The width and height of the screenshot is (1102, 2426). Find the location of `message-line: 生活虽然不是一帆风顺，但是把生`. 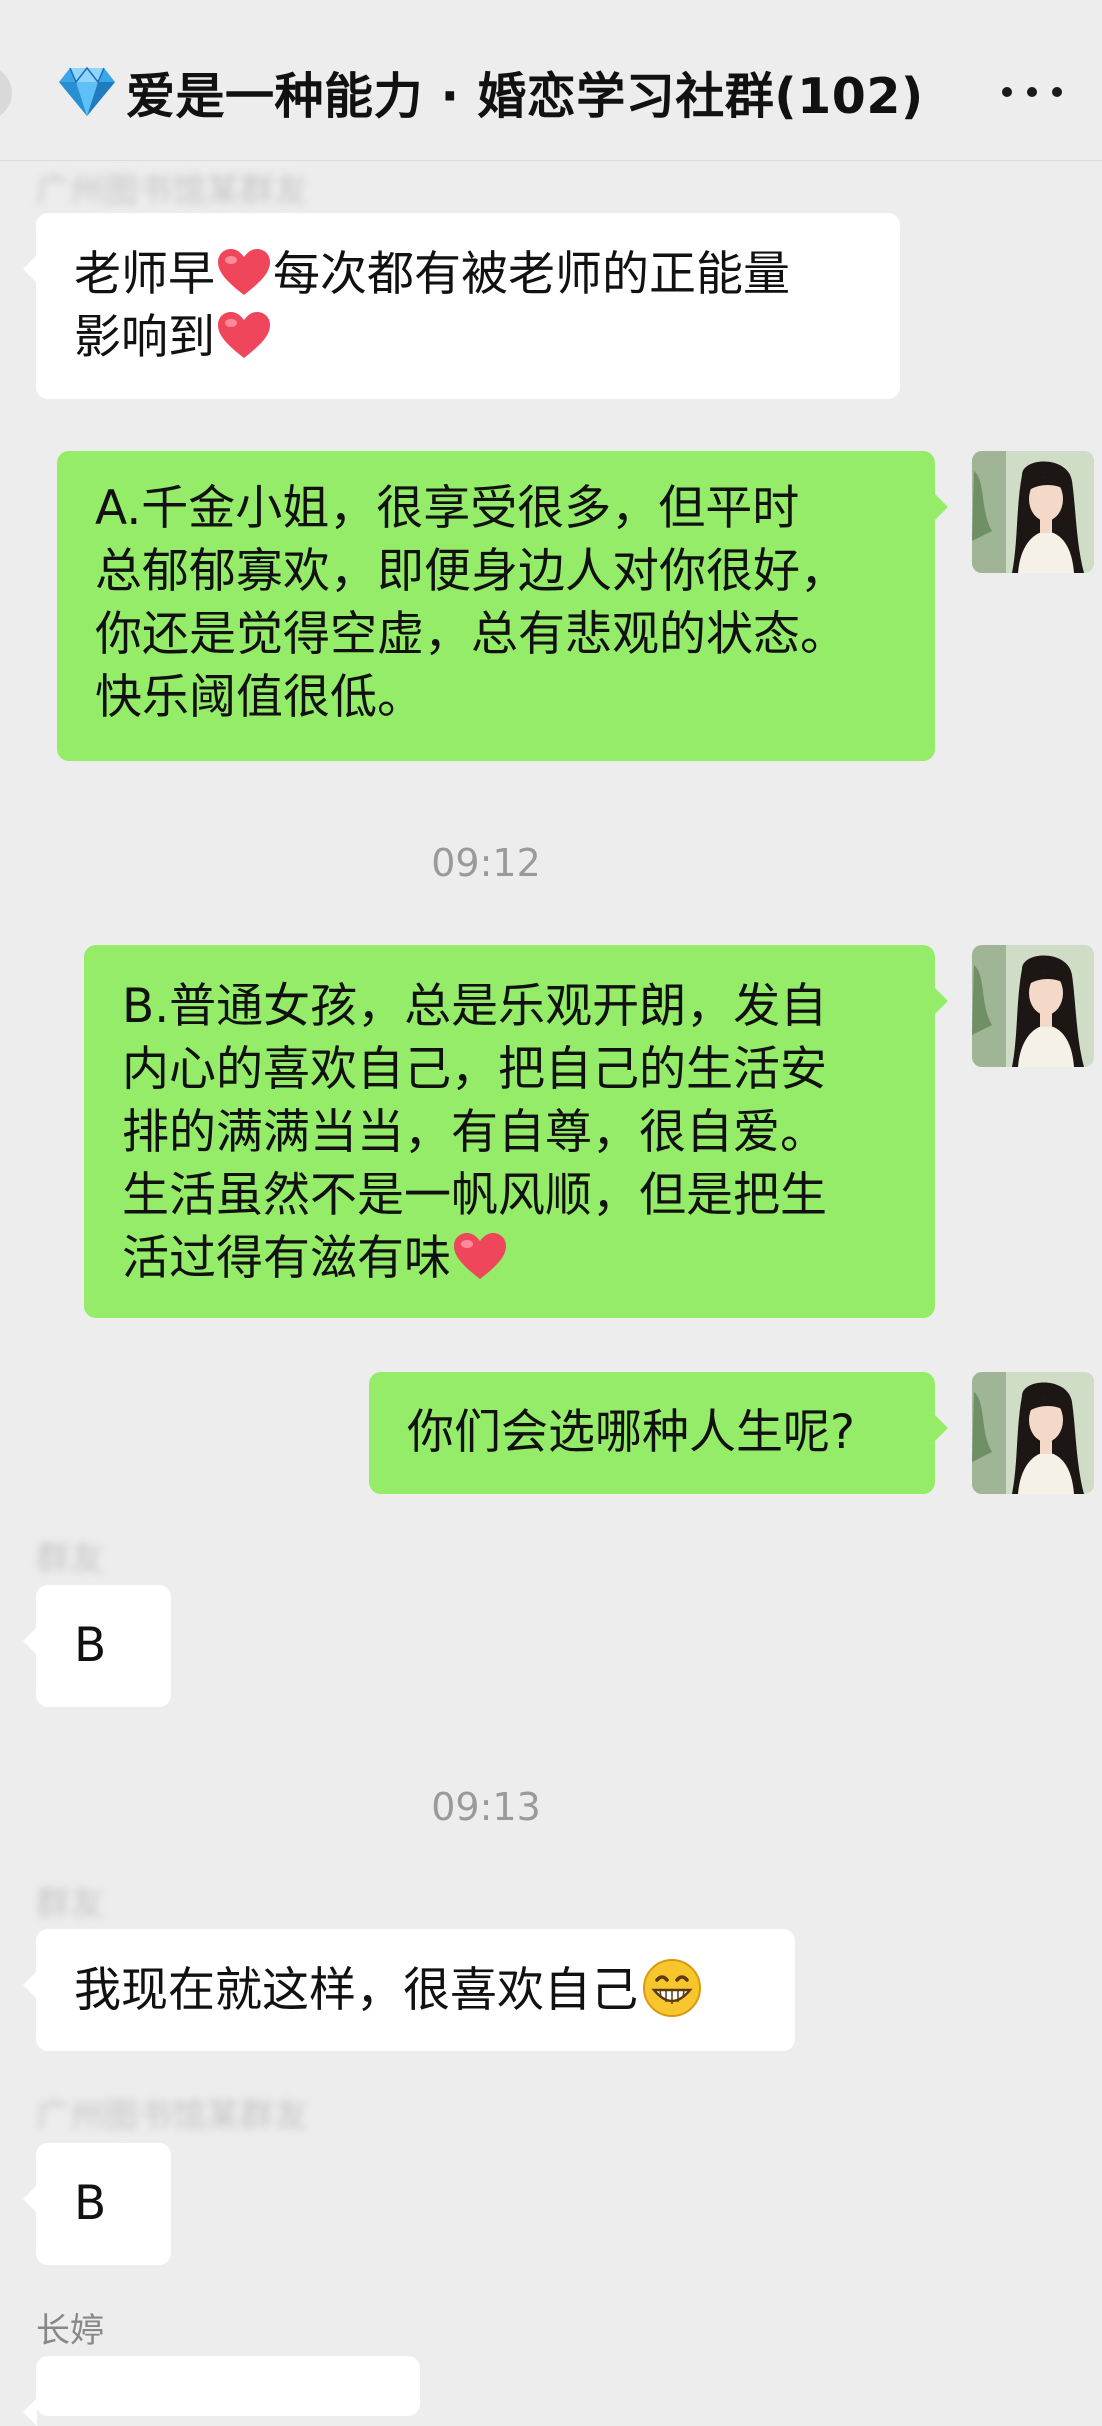

message-line: 生活虽然不是一帆风顺，但是把生 is located at coordinates (474, 1195).